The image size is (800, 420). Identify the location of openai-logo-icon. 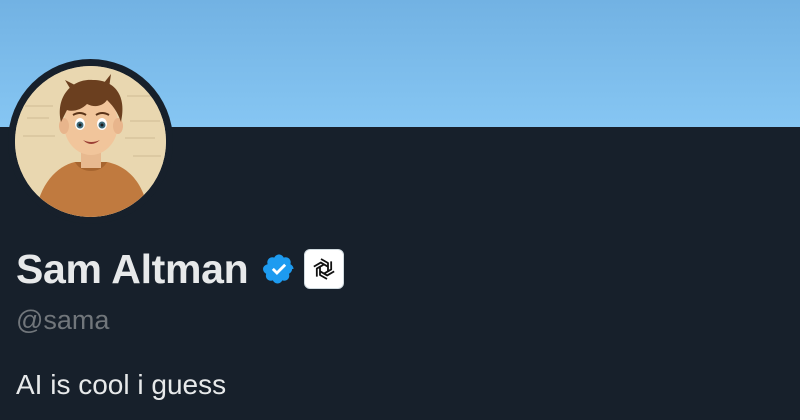
(324, 269).